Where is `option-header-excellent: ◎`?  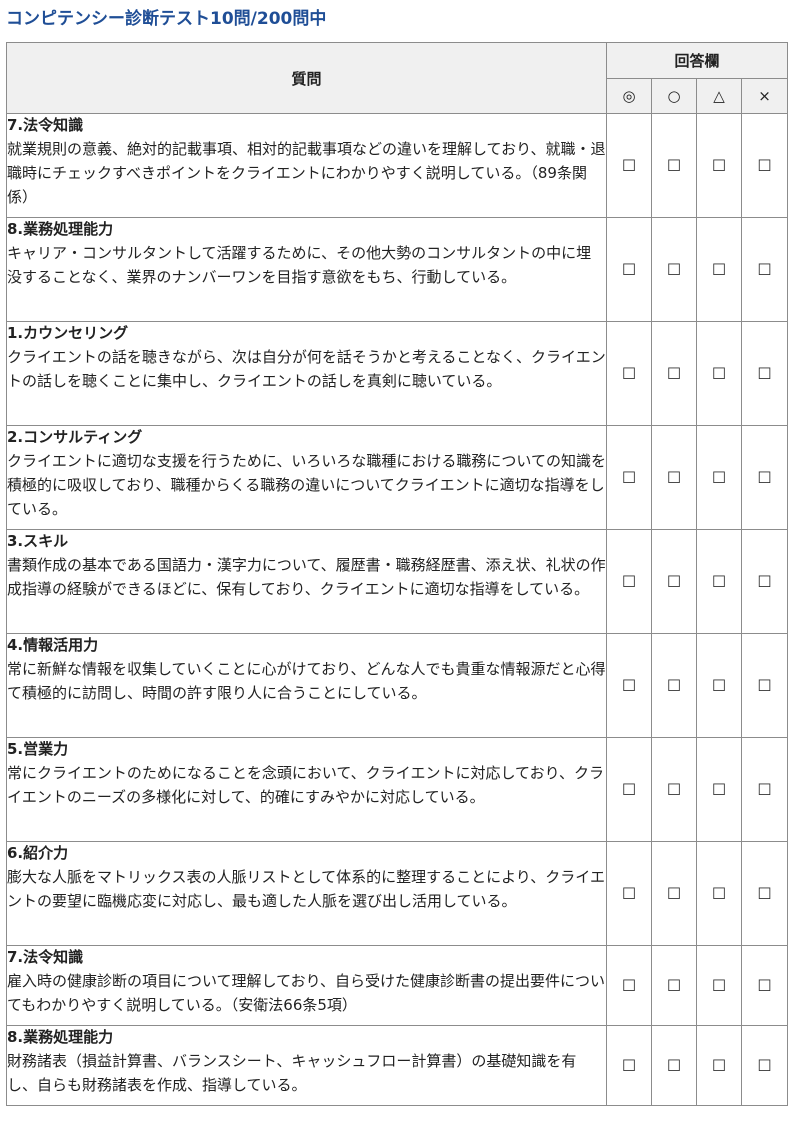
option-header-excellent: ◎ is located at coordinates (629, 96).